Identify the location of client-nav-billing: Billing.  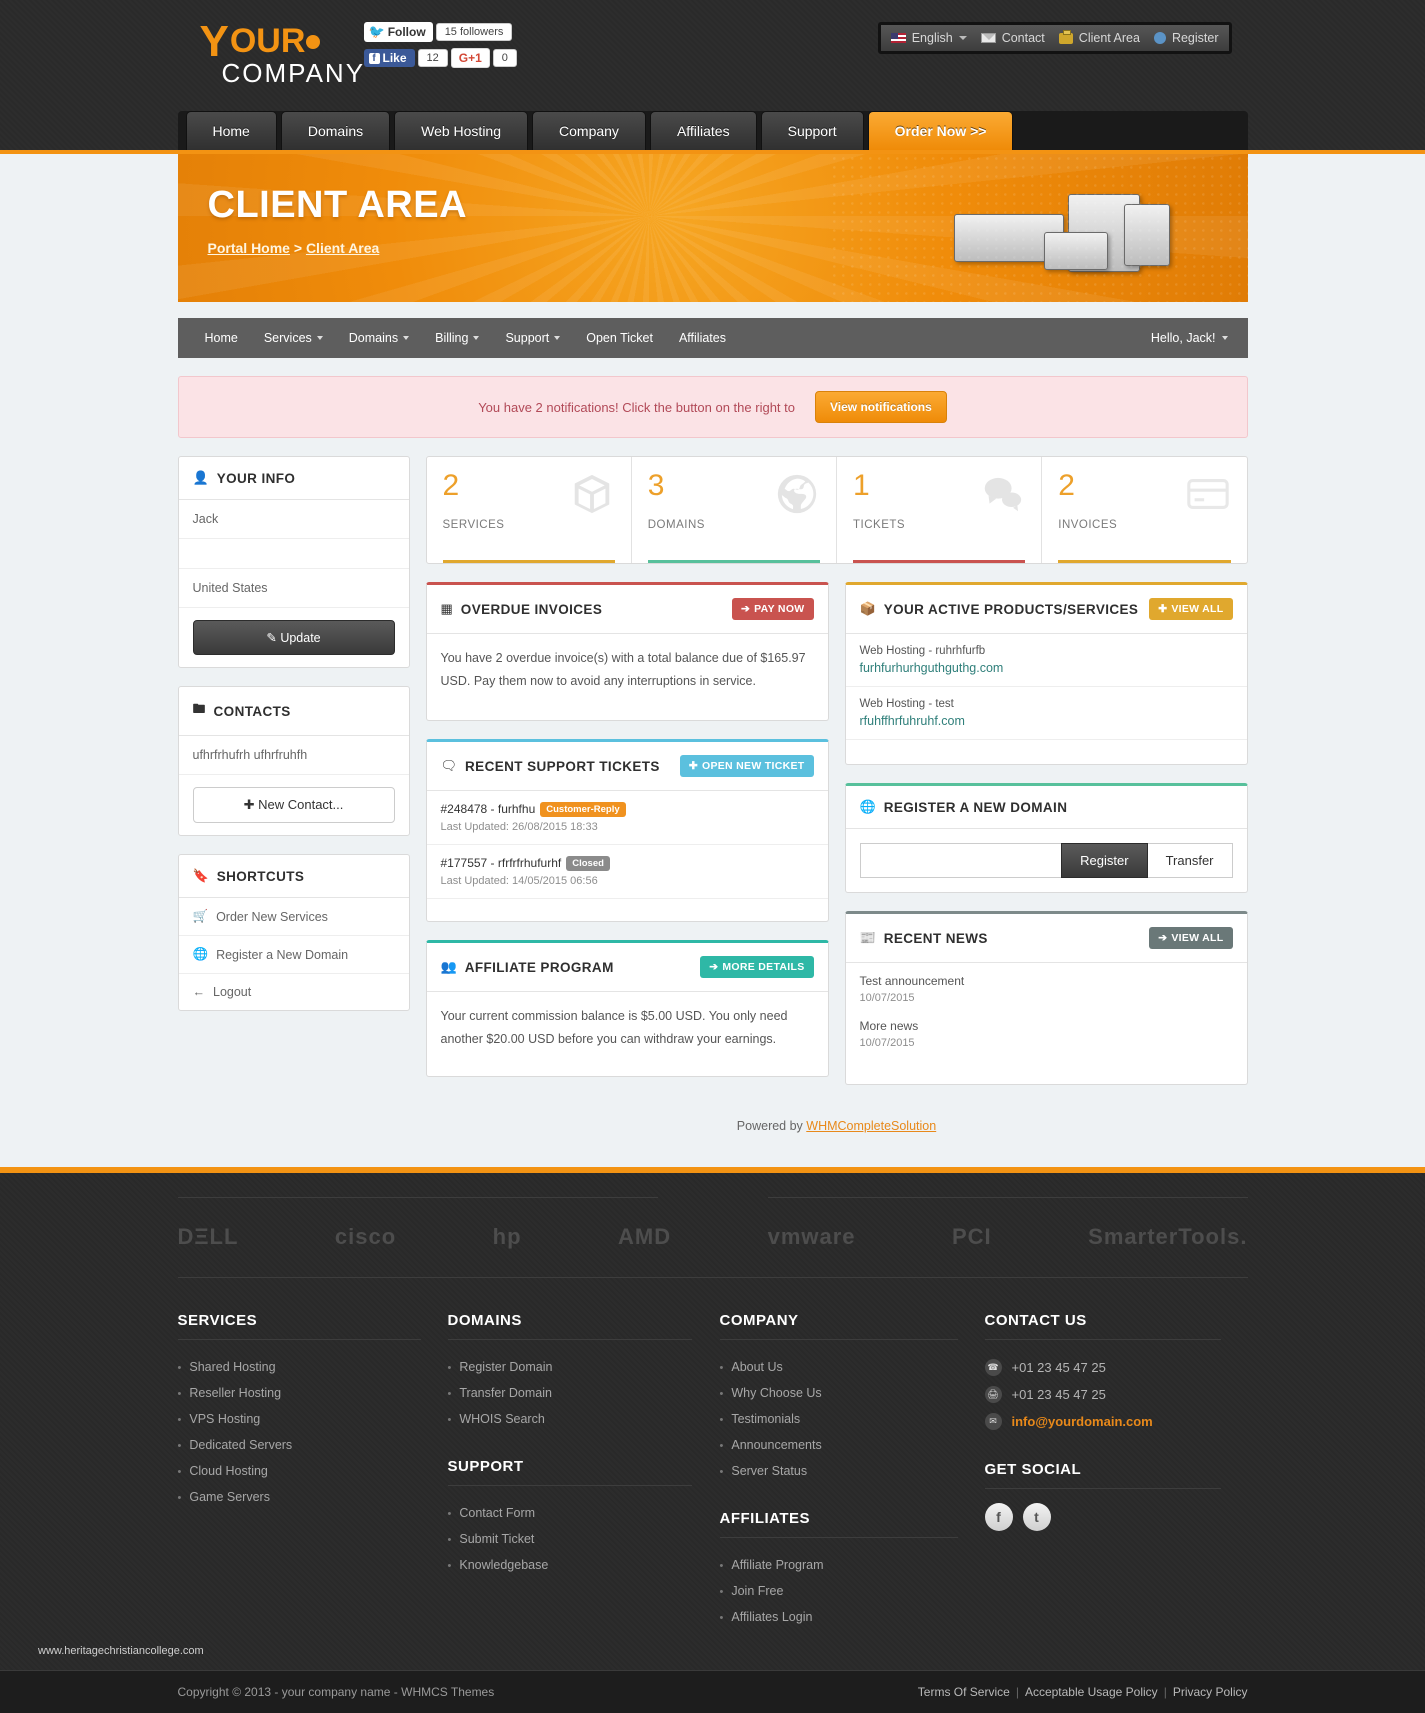
(457, 338).